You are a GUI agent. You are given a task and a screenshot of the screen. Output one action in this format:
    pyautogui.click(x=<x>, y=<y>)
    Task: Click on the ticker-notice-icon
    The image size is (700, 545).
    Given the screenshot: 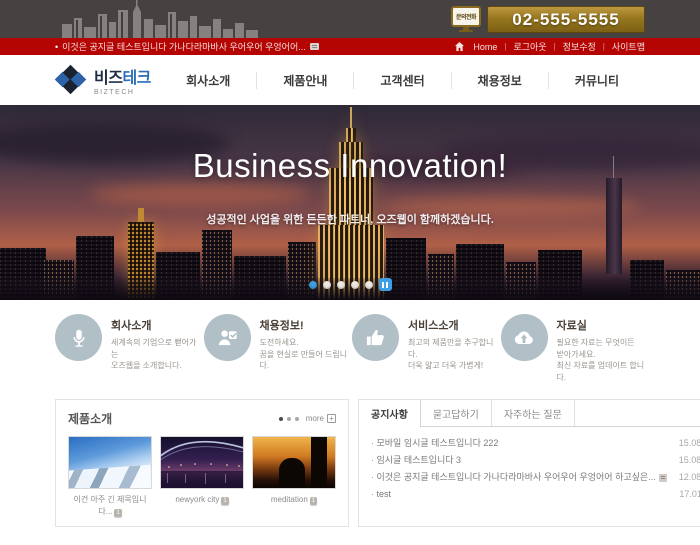 What is the action you would take?
    pyautogui.click(x=314, y=46)
    